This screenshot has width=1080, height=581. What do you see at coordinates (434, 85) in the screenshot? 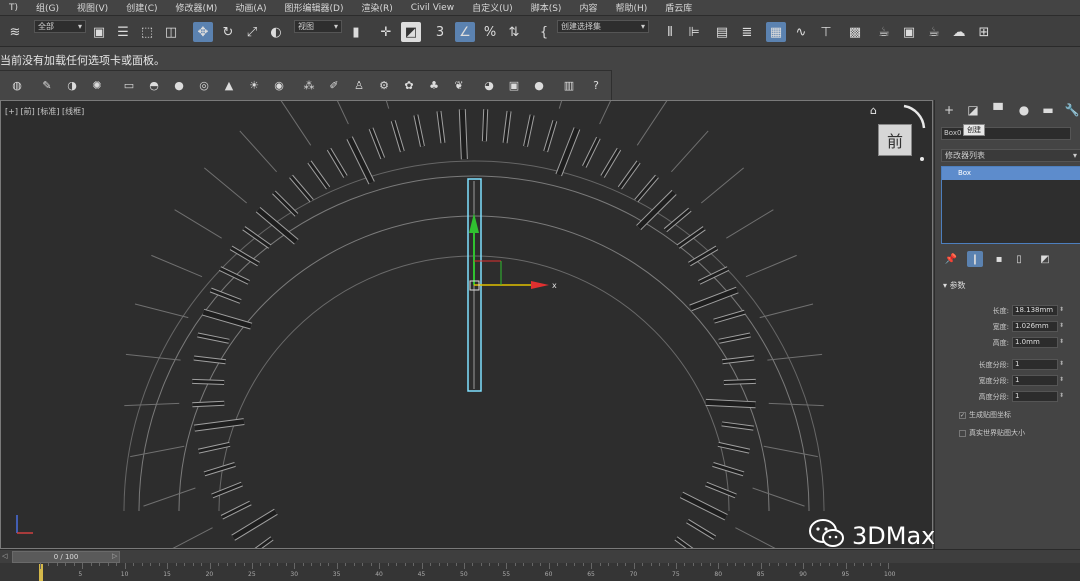
I see `tree-icon: ♣` at bounding box center [434, 85].